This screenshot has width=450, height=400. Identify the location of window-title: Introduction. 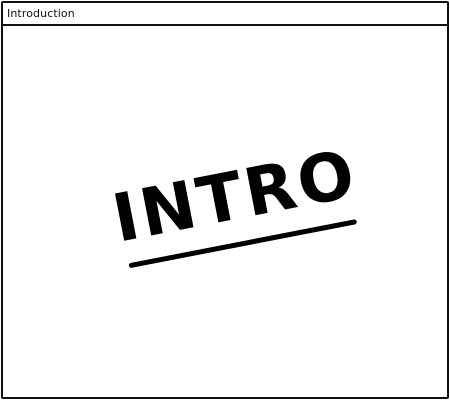
(41, 13).